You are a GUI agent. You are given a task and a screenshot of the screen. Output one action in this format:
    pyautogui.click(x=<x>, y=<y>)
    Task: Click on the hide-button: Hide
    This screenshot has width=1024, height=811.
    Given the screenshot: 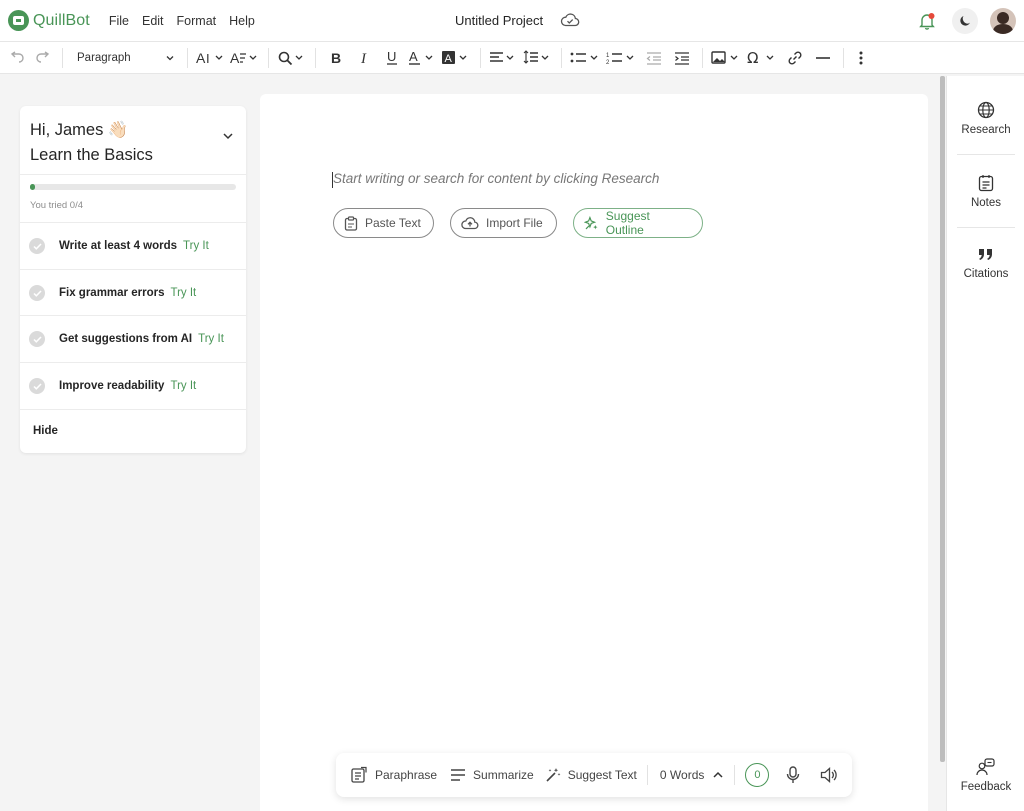 What is the action you would take?
    pyautogui.click(x=45, y=431)
    